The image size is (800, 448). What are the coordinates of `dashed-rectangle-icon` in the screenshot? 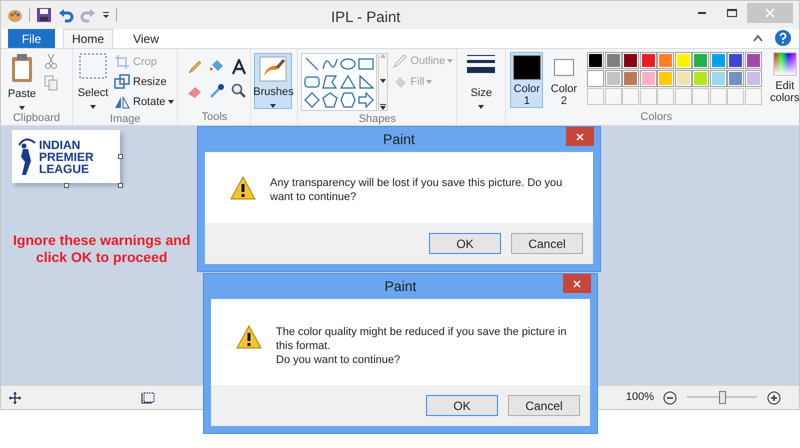 It's located at (93, 66).